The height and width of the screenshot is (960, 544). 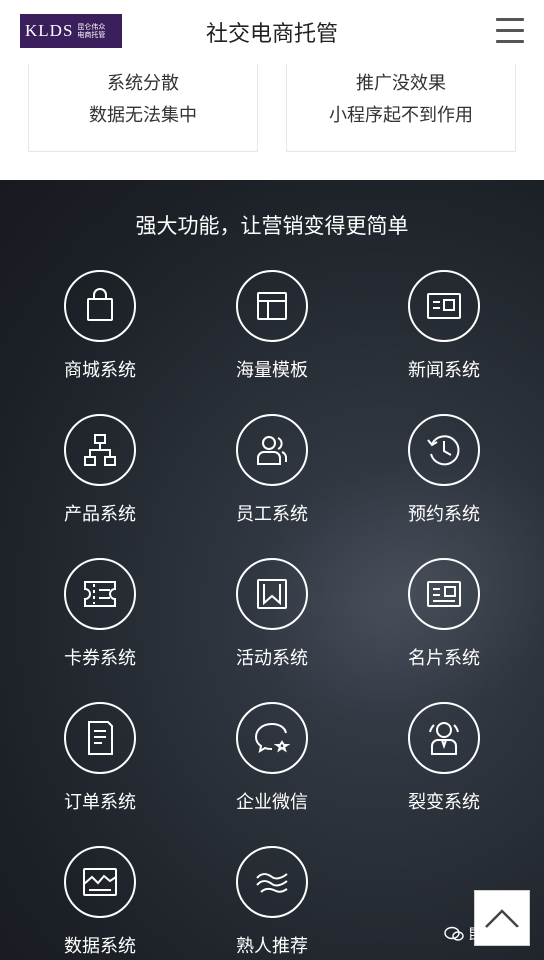 I want to click on wechat-icon, so click(x=454, y=933).